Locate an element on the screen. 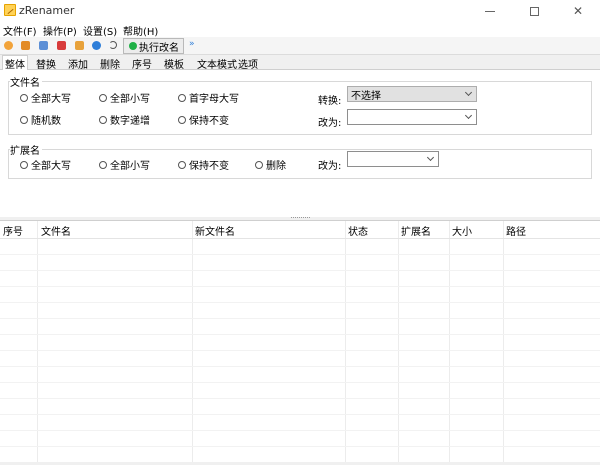  filename-change-combobox is located at coordinates (412, 117).